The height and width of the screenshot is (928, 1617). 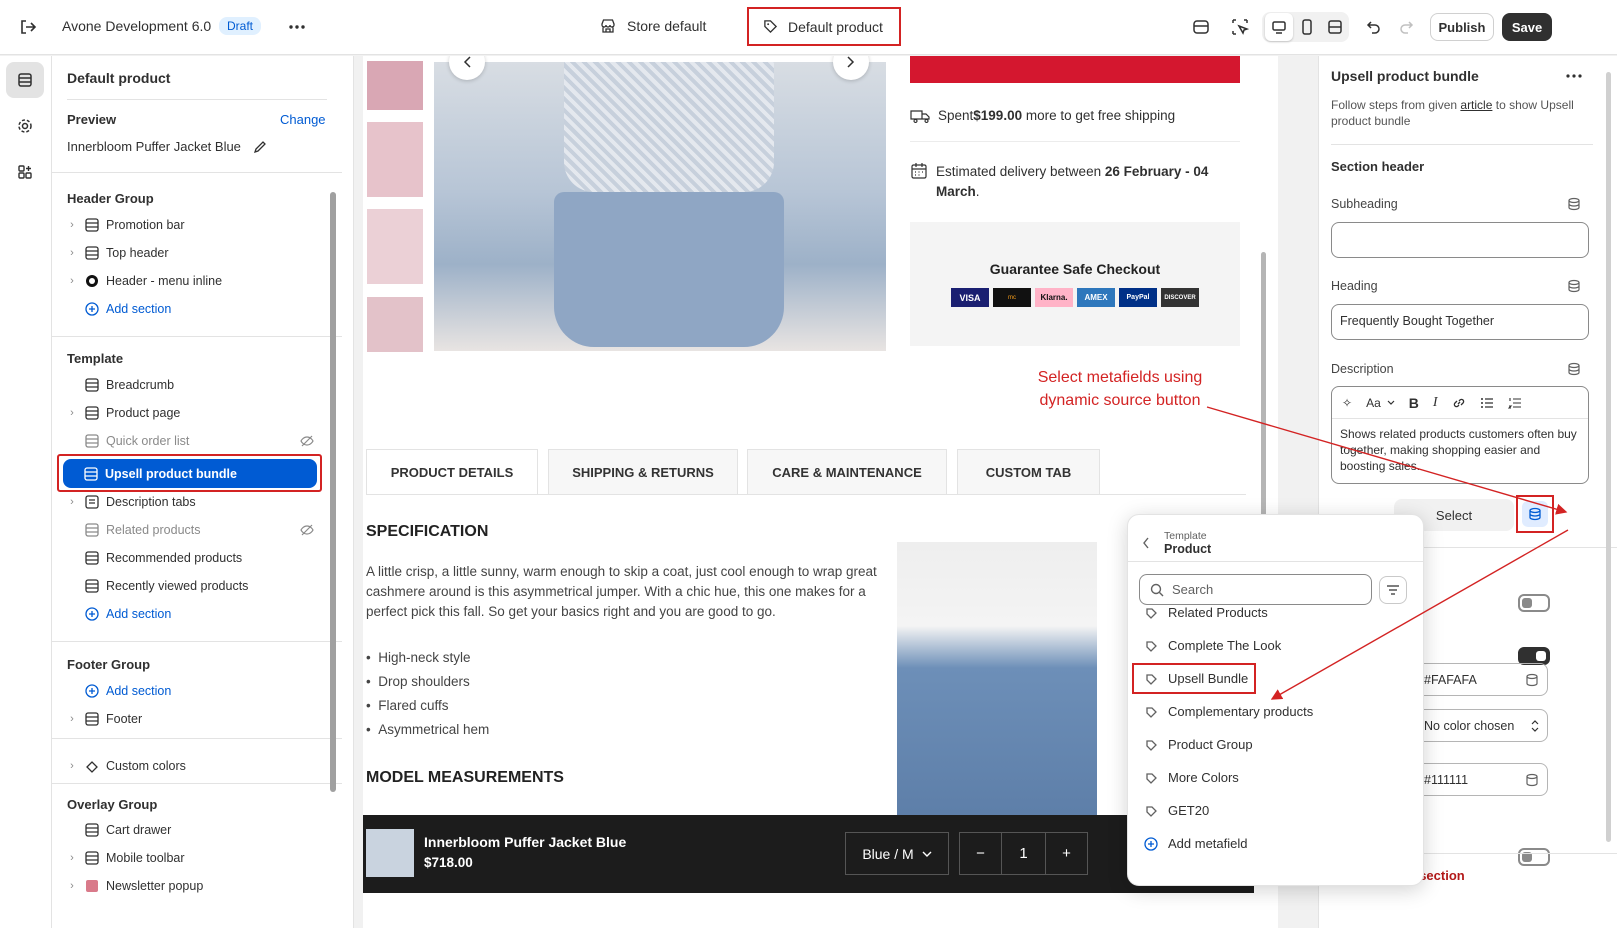 What do you see at coordinates (25, 126) in the screenshot?
I see `settings-gear-icon` at bounding box center [25, 126].